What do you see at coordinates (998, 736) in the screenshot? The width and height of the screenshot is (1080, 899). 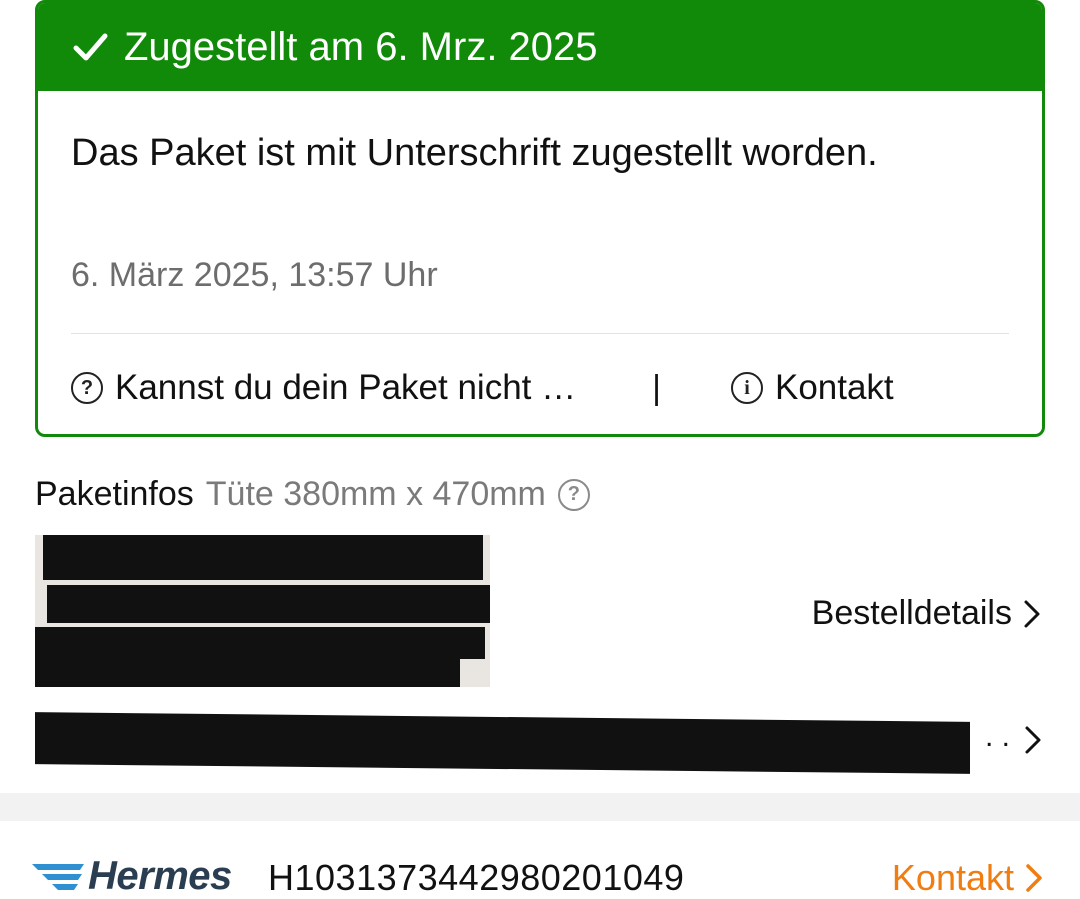 I see `address-ellipsis: . .` at bounding box center [998, 736].